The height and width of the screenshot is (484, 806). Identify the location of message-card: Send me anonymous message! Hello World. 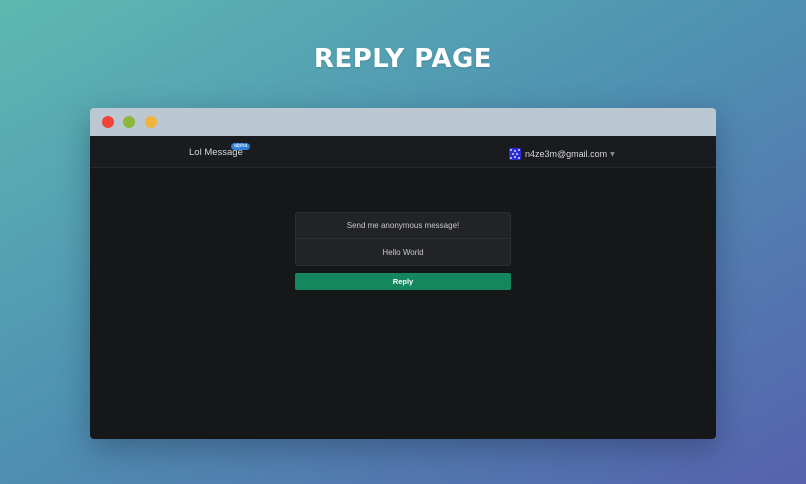
(403, 239).